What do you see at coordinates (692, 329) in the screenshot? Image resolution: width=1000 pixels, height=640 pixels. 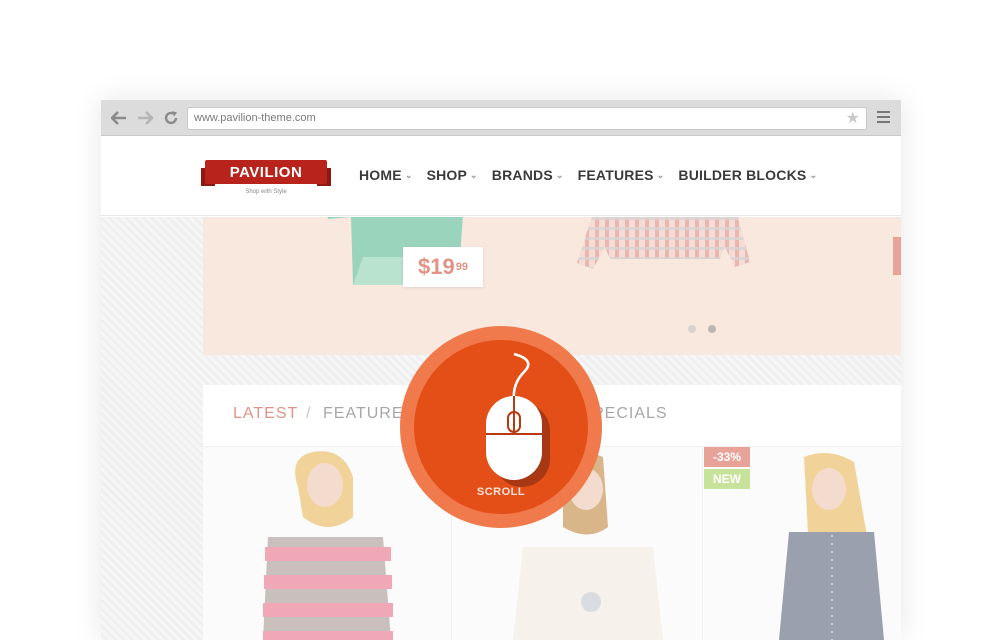 I see `slider-dot` at bounding box center [692, 329].